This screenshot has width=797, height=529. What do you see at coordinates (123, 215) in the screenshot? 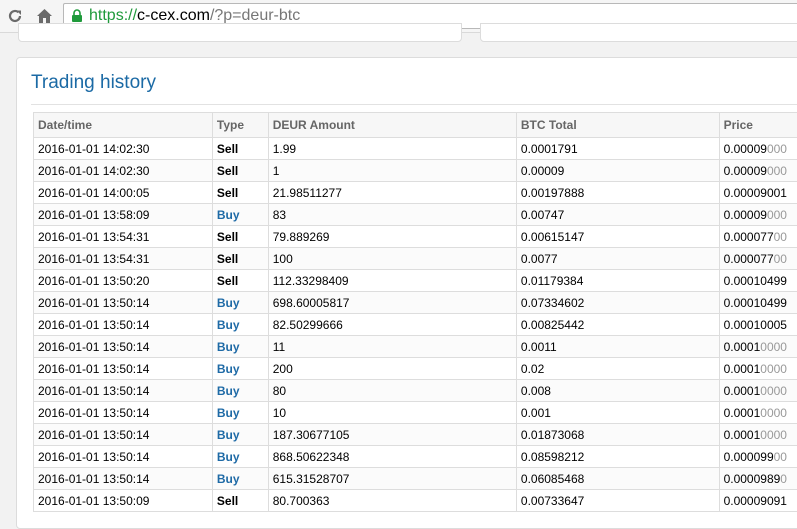
I see `cell-date: 2016-01-01 13:58:09` at bounding box center [123, 215].